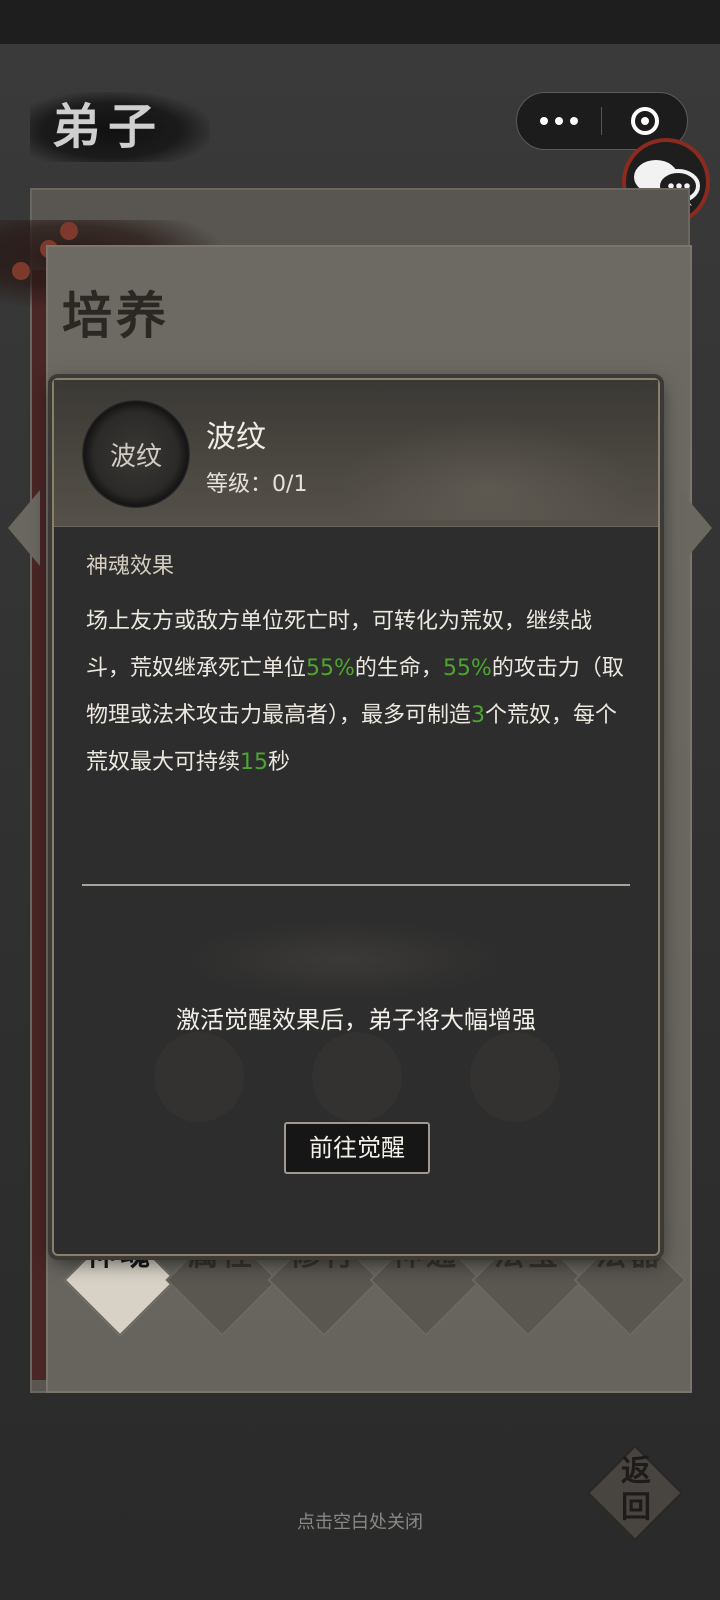  I want to click on effect-text-part: 秒, so click(279, 762).